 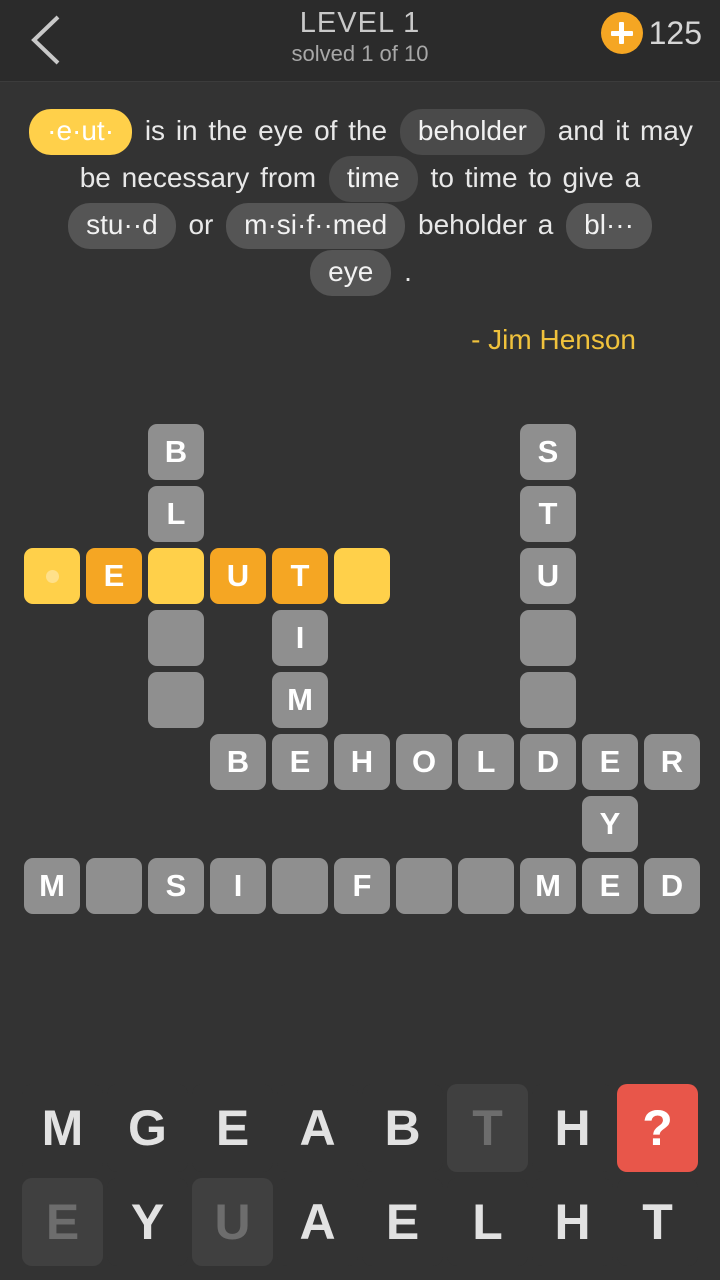 What do you see at coordinates (487, 1222) in the screenshot?
I see `letter-key: L` at bounding box center [487, 1222].